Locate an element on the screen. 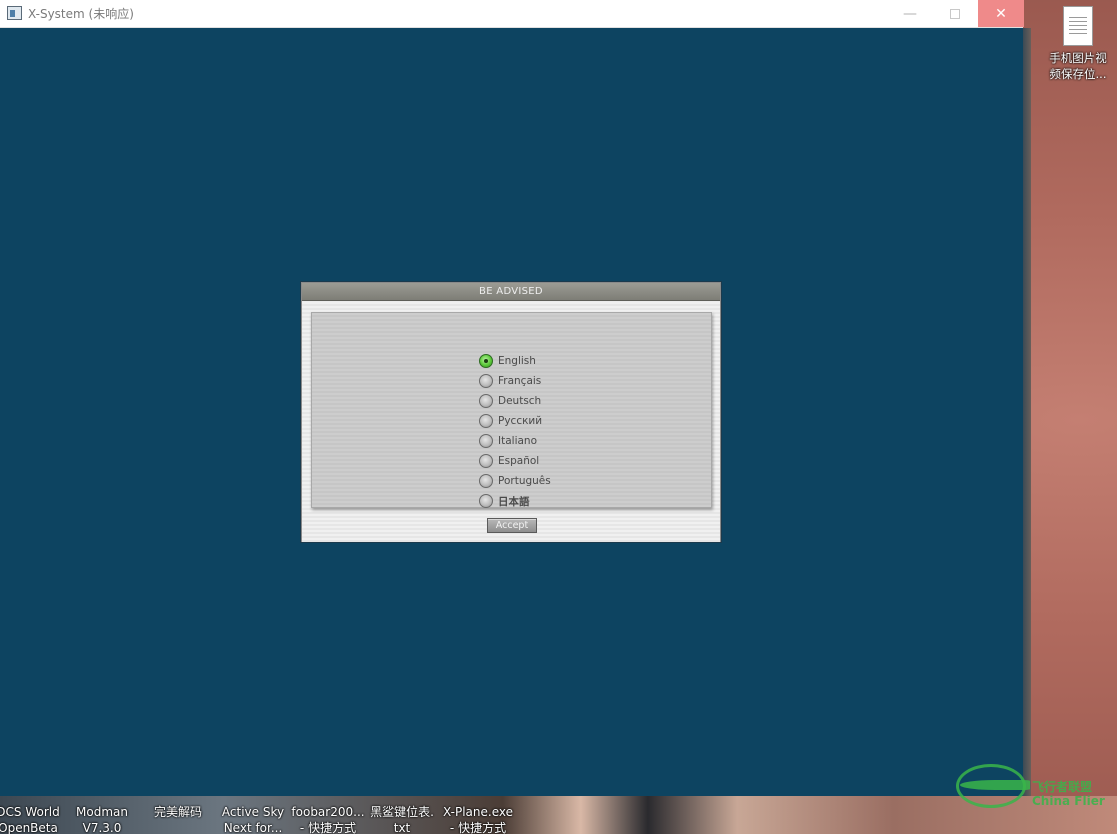  maximize-icon is located at coordinates (955, 13).